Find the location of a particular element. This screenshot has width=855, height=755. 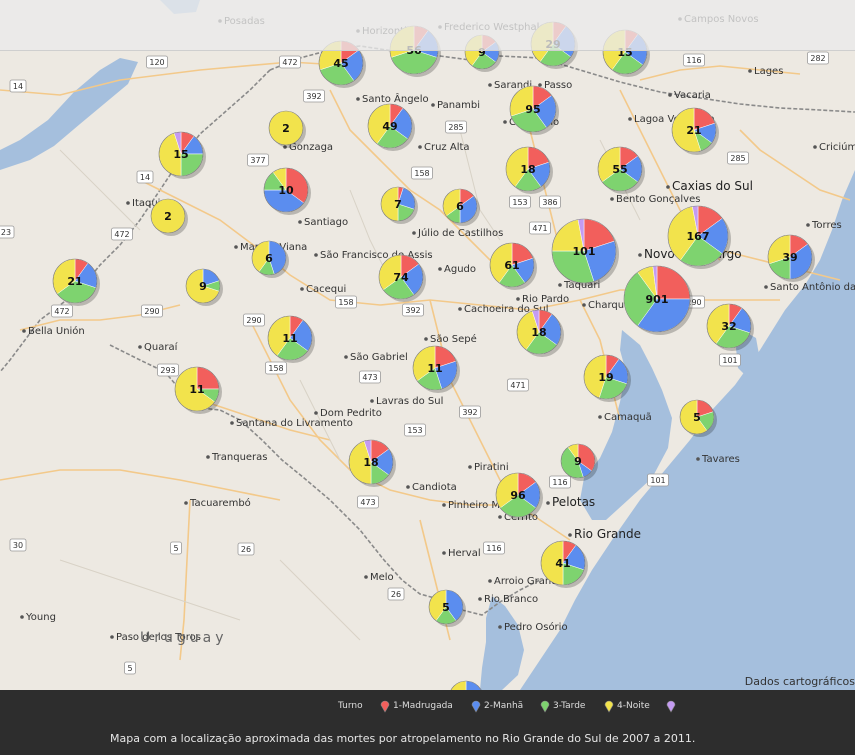

road-number: 23 is located at coordinates (6, 232).